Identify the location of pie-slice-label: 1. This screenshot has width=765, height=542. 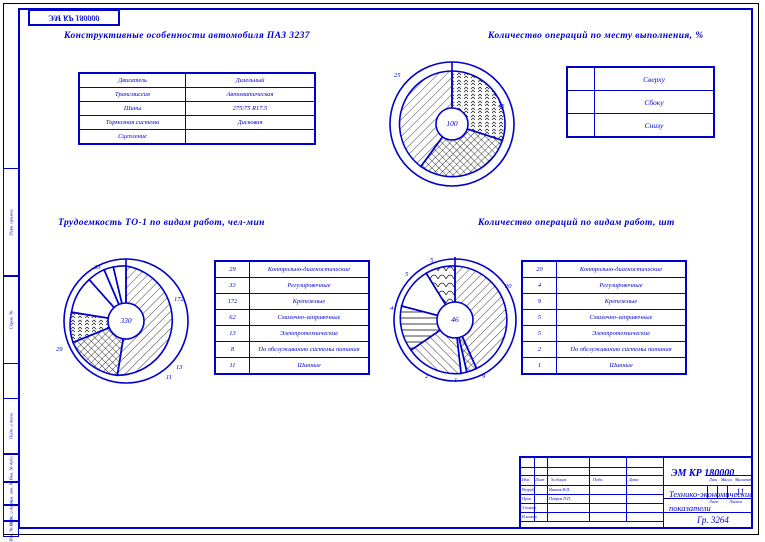
(456, 380).